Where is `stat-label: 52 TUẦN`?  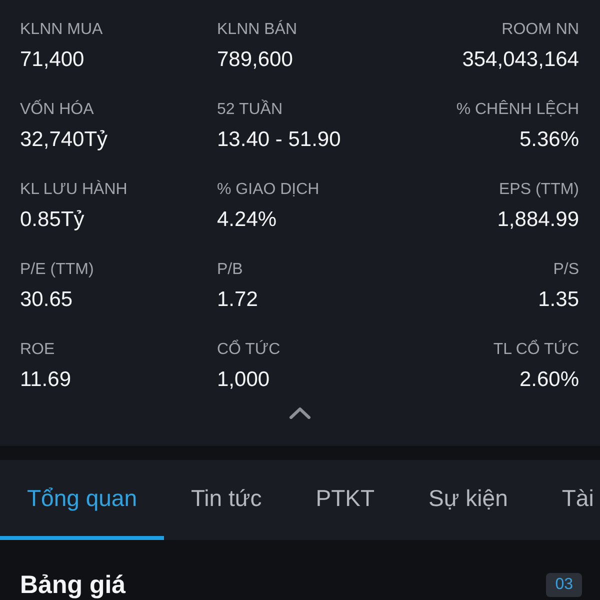
stat-label: 52 TUẦN is located at coordinates (250, 110).